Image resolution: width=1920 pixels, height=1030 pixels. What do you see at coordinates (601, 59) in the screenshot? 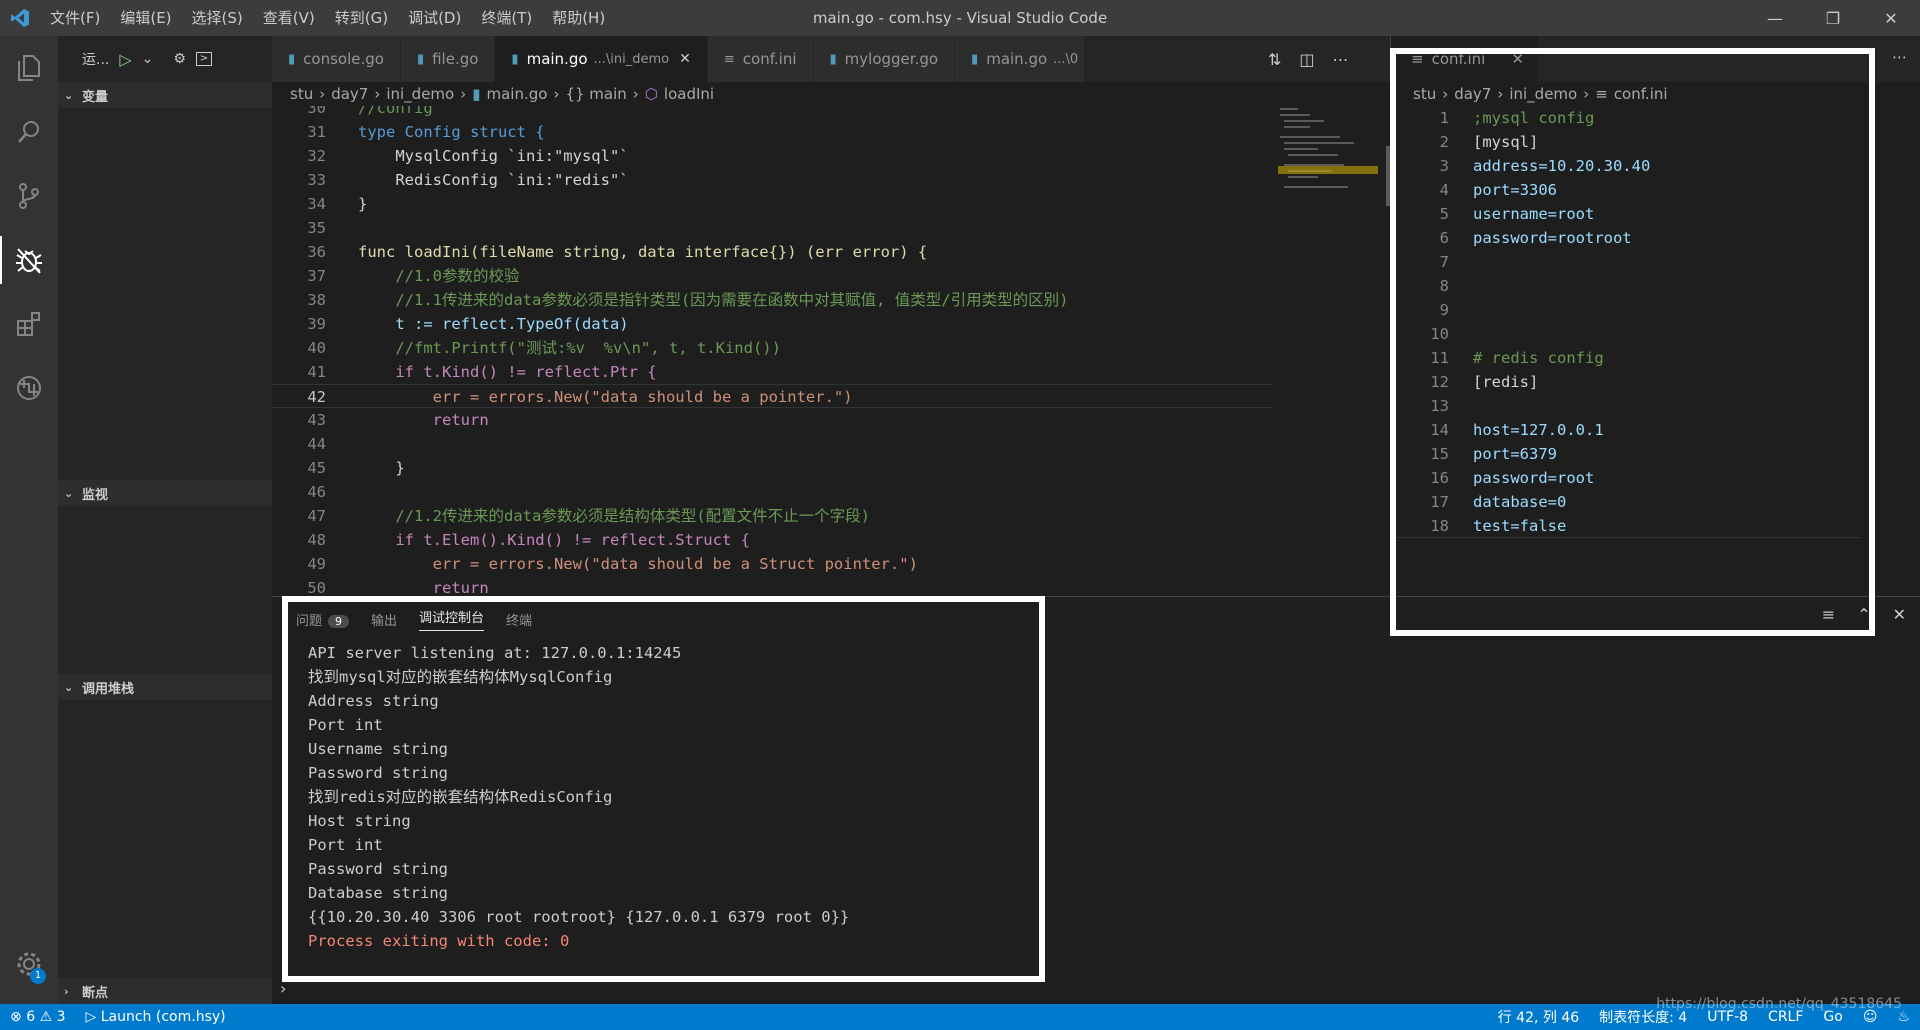
I see `tab-main-go-active: ▮ main.go ...\ini_demo ✕` at bounding box center [601, 59].